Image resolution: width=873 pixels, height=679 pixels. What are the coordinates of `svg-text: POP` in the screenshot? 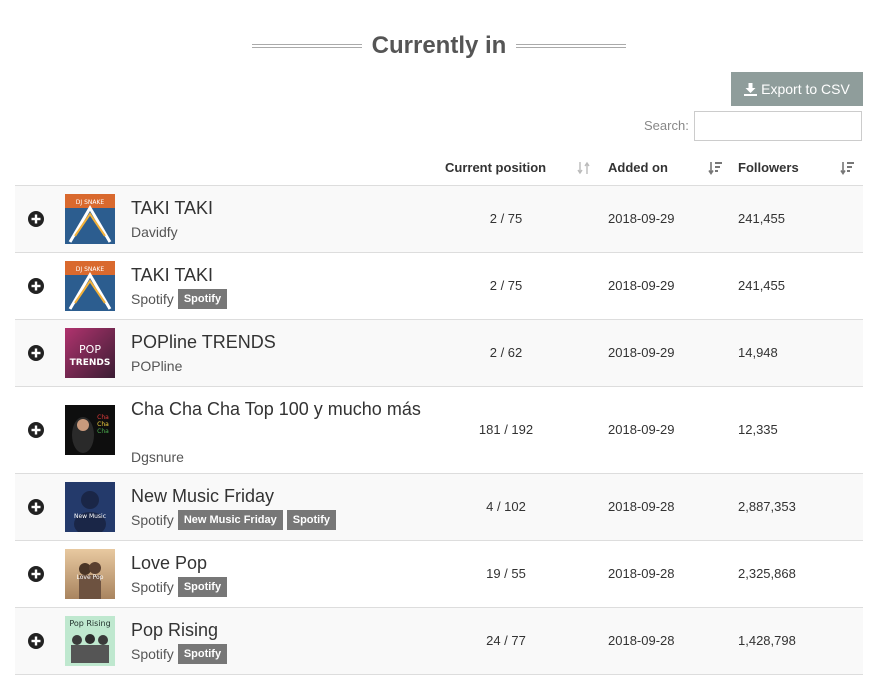 It's located at (90, 349).